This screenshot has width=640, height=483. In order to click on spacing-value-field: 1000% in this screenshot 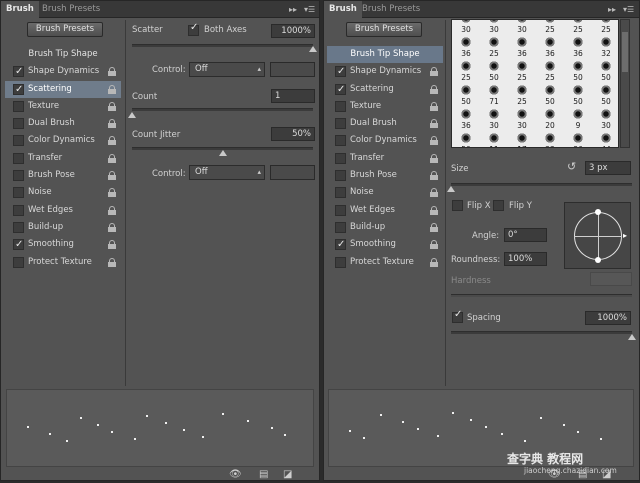, I will do `click(608, 318)`.